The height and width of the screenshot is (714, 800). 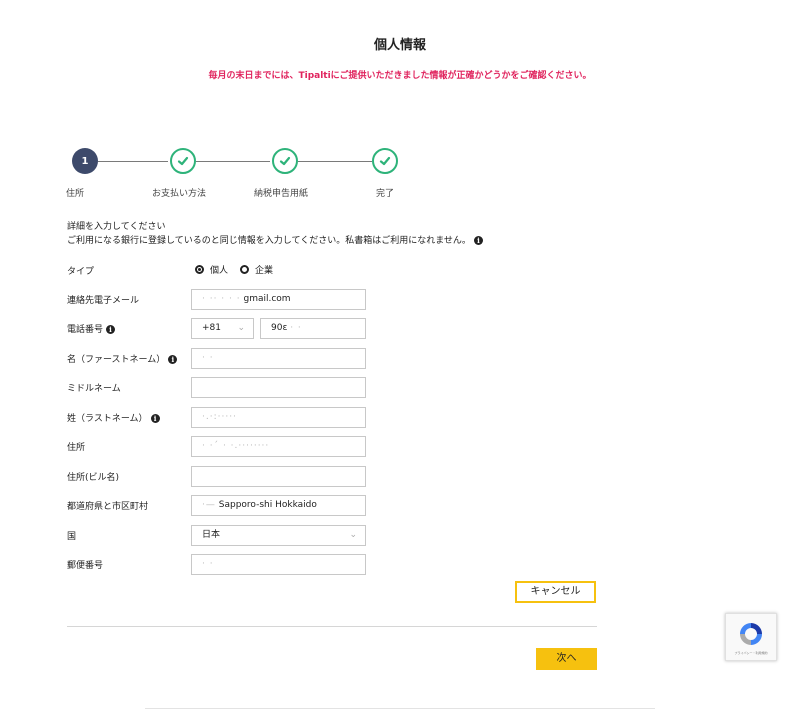 I want to click on phone-label-text: 電話番号, so click(x=85, y=330).